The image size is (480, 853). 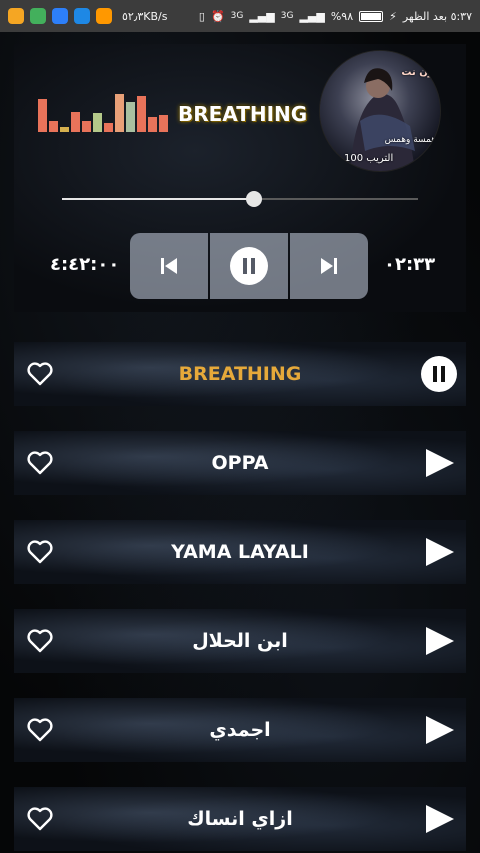 What do you see at coordinates (312, 16) in the screenshot?
I see `signal-icon-2: ▂▄▆` at bounding box center [312, 16].